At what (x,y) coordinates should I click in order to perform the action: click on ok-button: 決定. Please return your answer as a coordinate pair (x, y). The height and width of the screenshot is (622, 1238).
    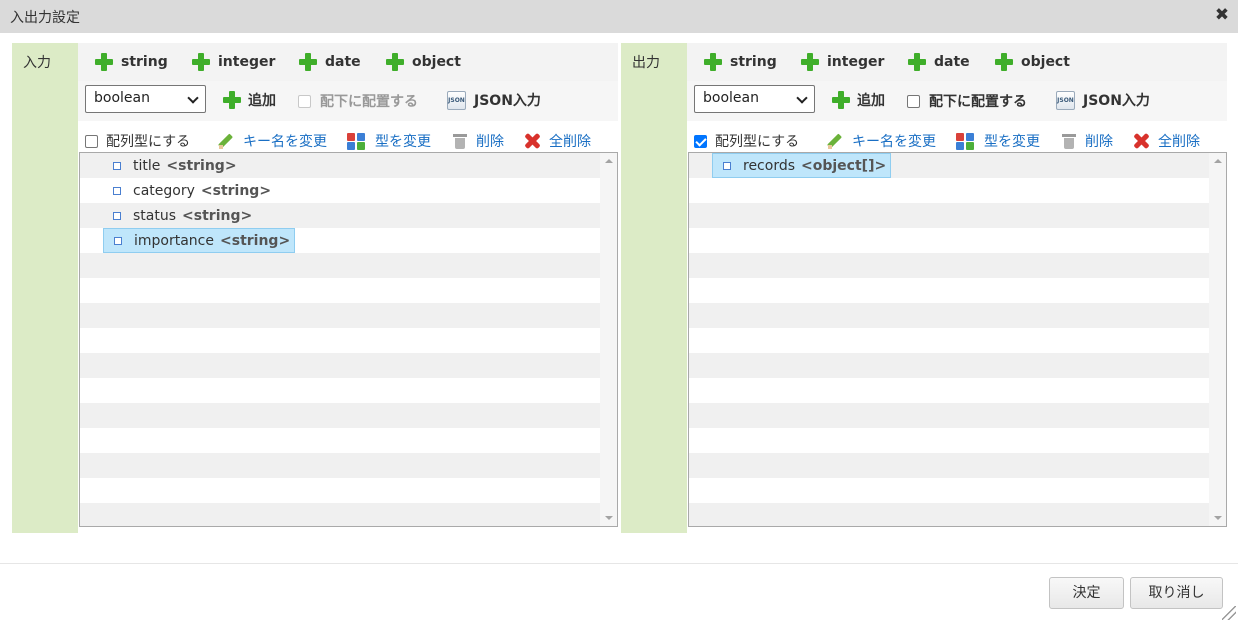
    Looking at the image, I should click on (1086, 593).